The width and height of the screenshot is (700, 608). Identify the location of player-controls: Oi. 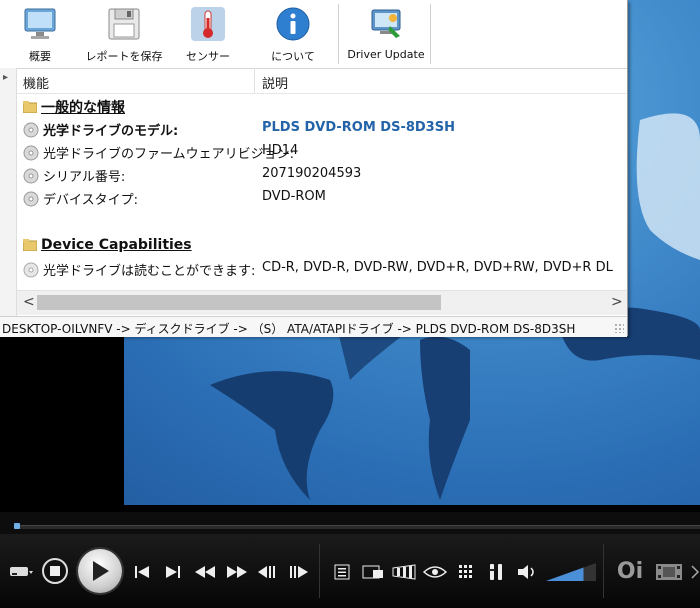
(350, 571).